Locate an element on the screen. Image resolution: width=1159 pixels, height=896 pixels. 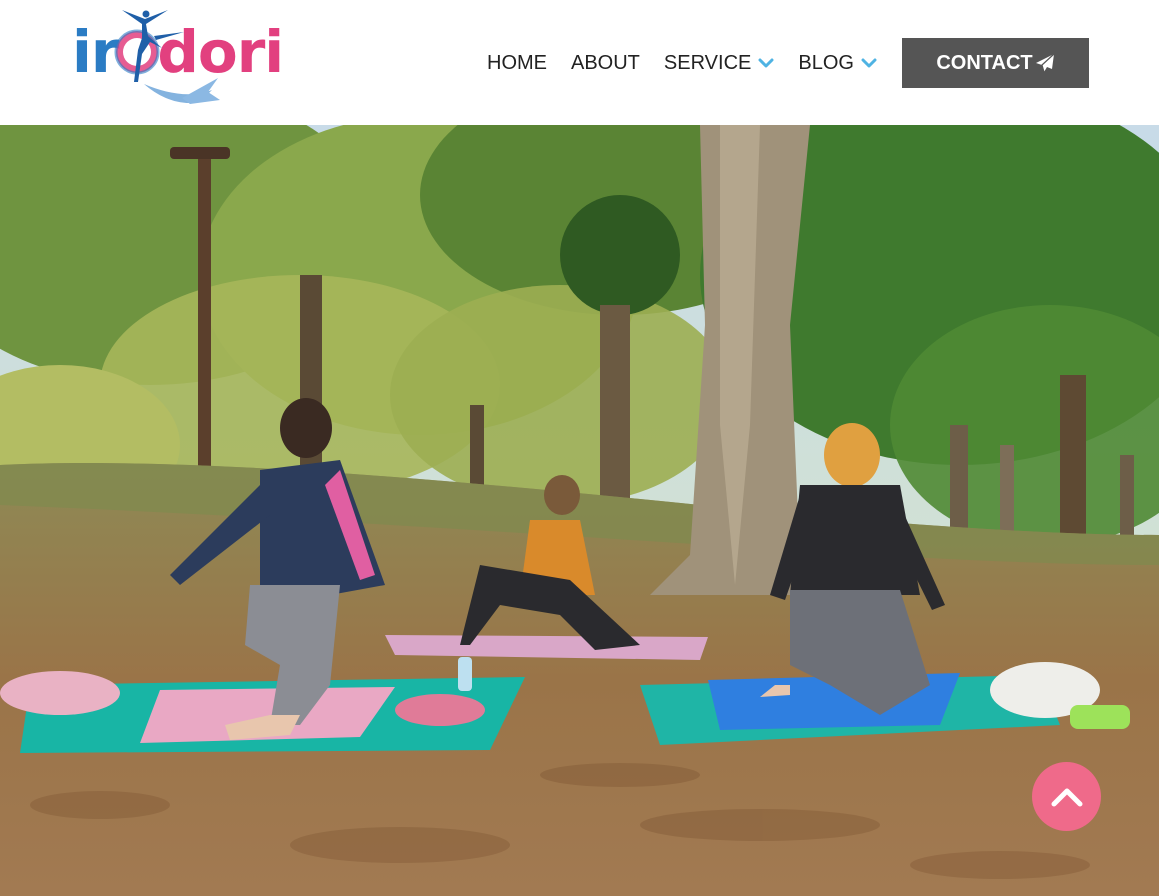
nav-service-label: SERVICE is located at coordinates (707, 62).